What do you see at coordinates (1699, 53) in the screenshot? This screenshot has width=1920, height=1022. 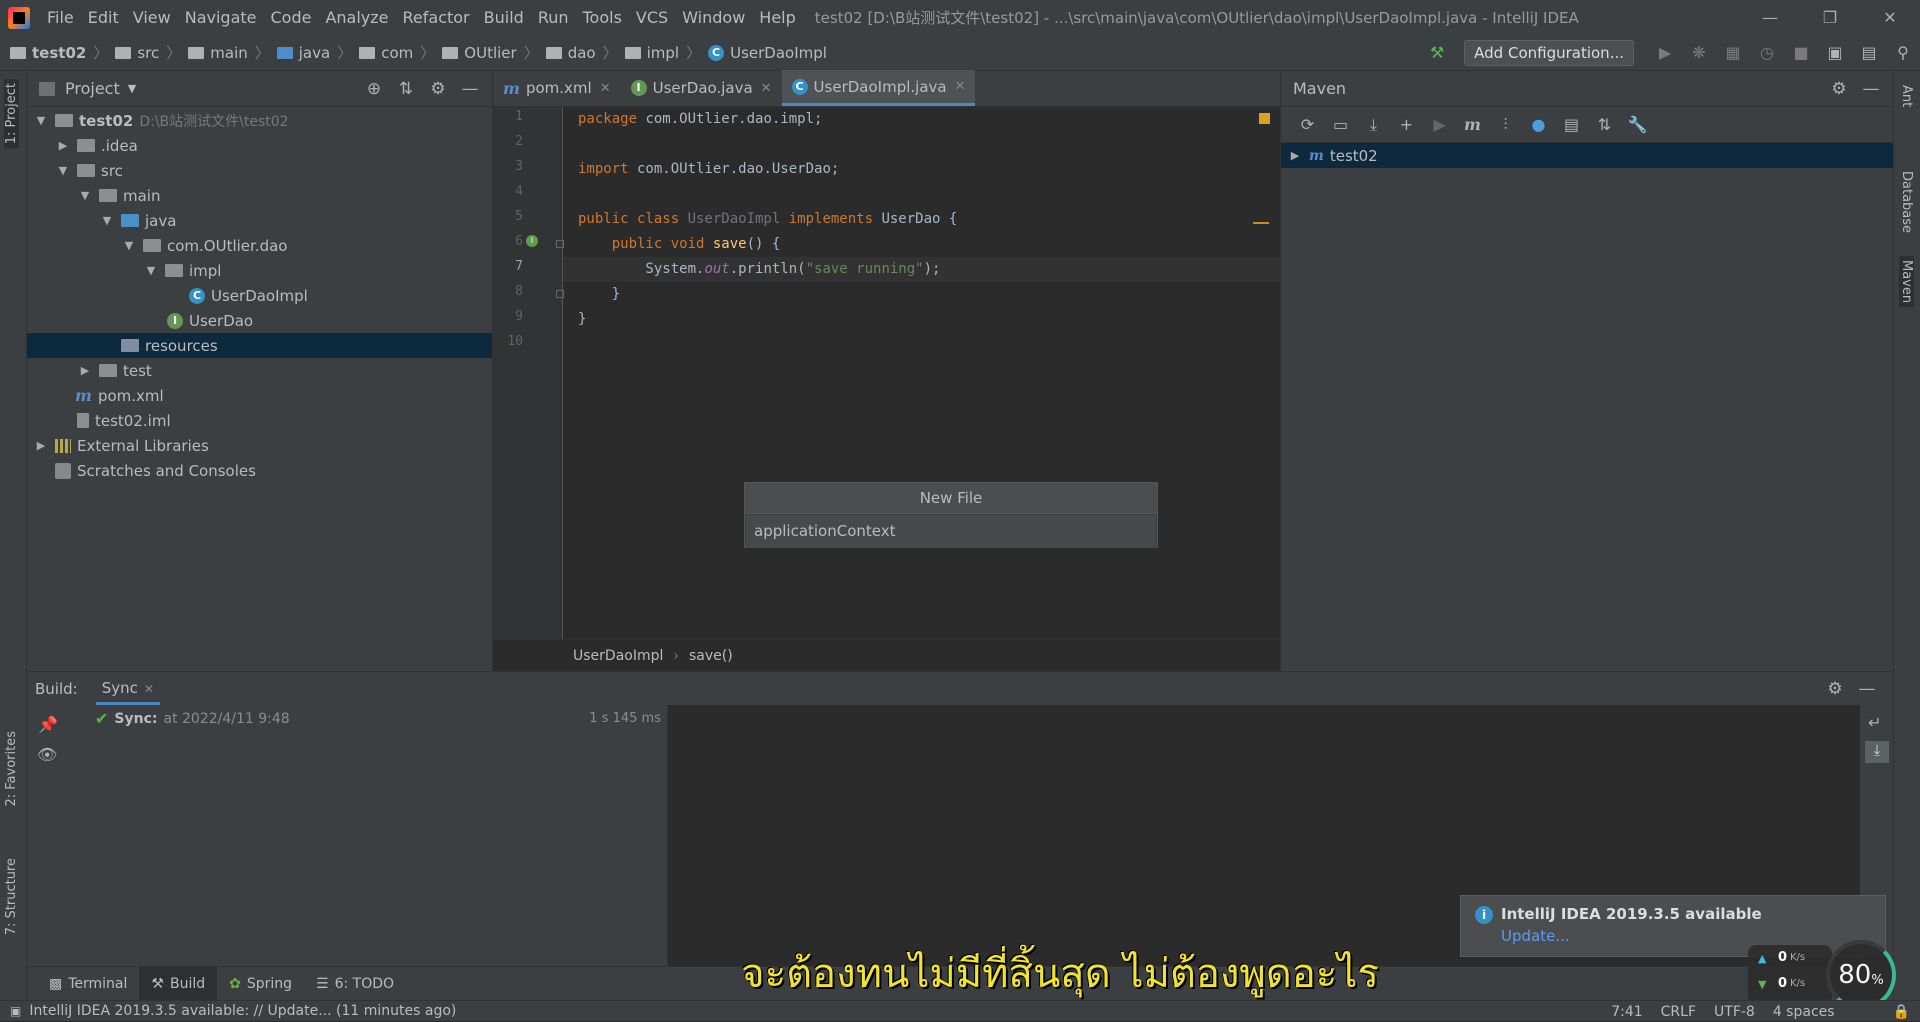 I see `debug-icon: ❋` at bounding box center [1699, 53].